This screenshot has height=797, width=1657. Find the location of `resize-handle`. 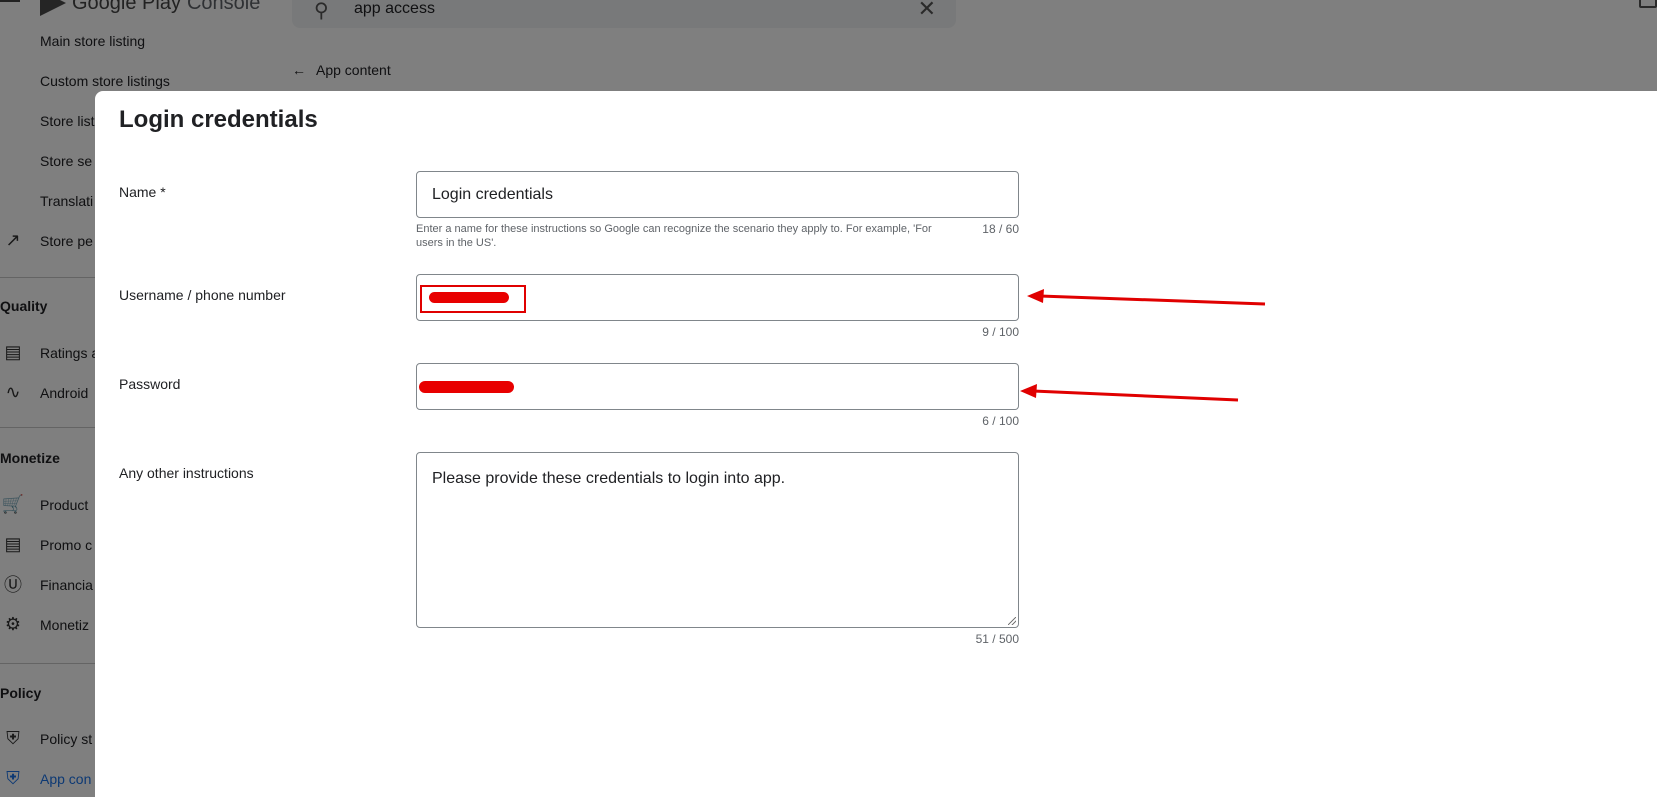

resize-handle is located at coordinates (1012, 621).